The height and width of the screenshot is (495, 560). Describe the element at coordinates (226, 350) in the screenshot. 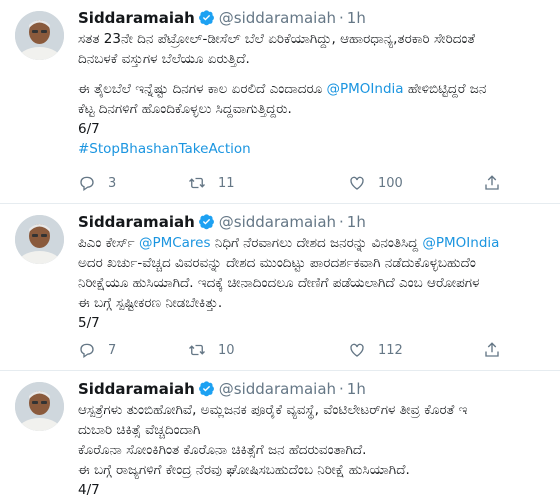

I see `retweet-count: 10` at that location.